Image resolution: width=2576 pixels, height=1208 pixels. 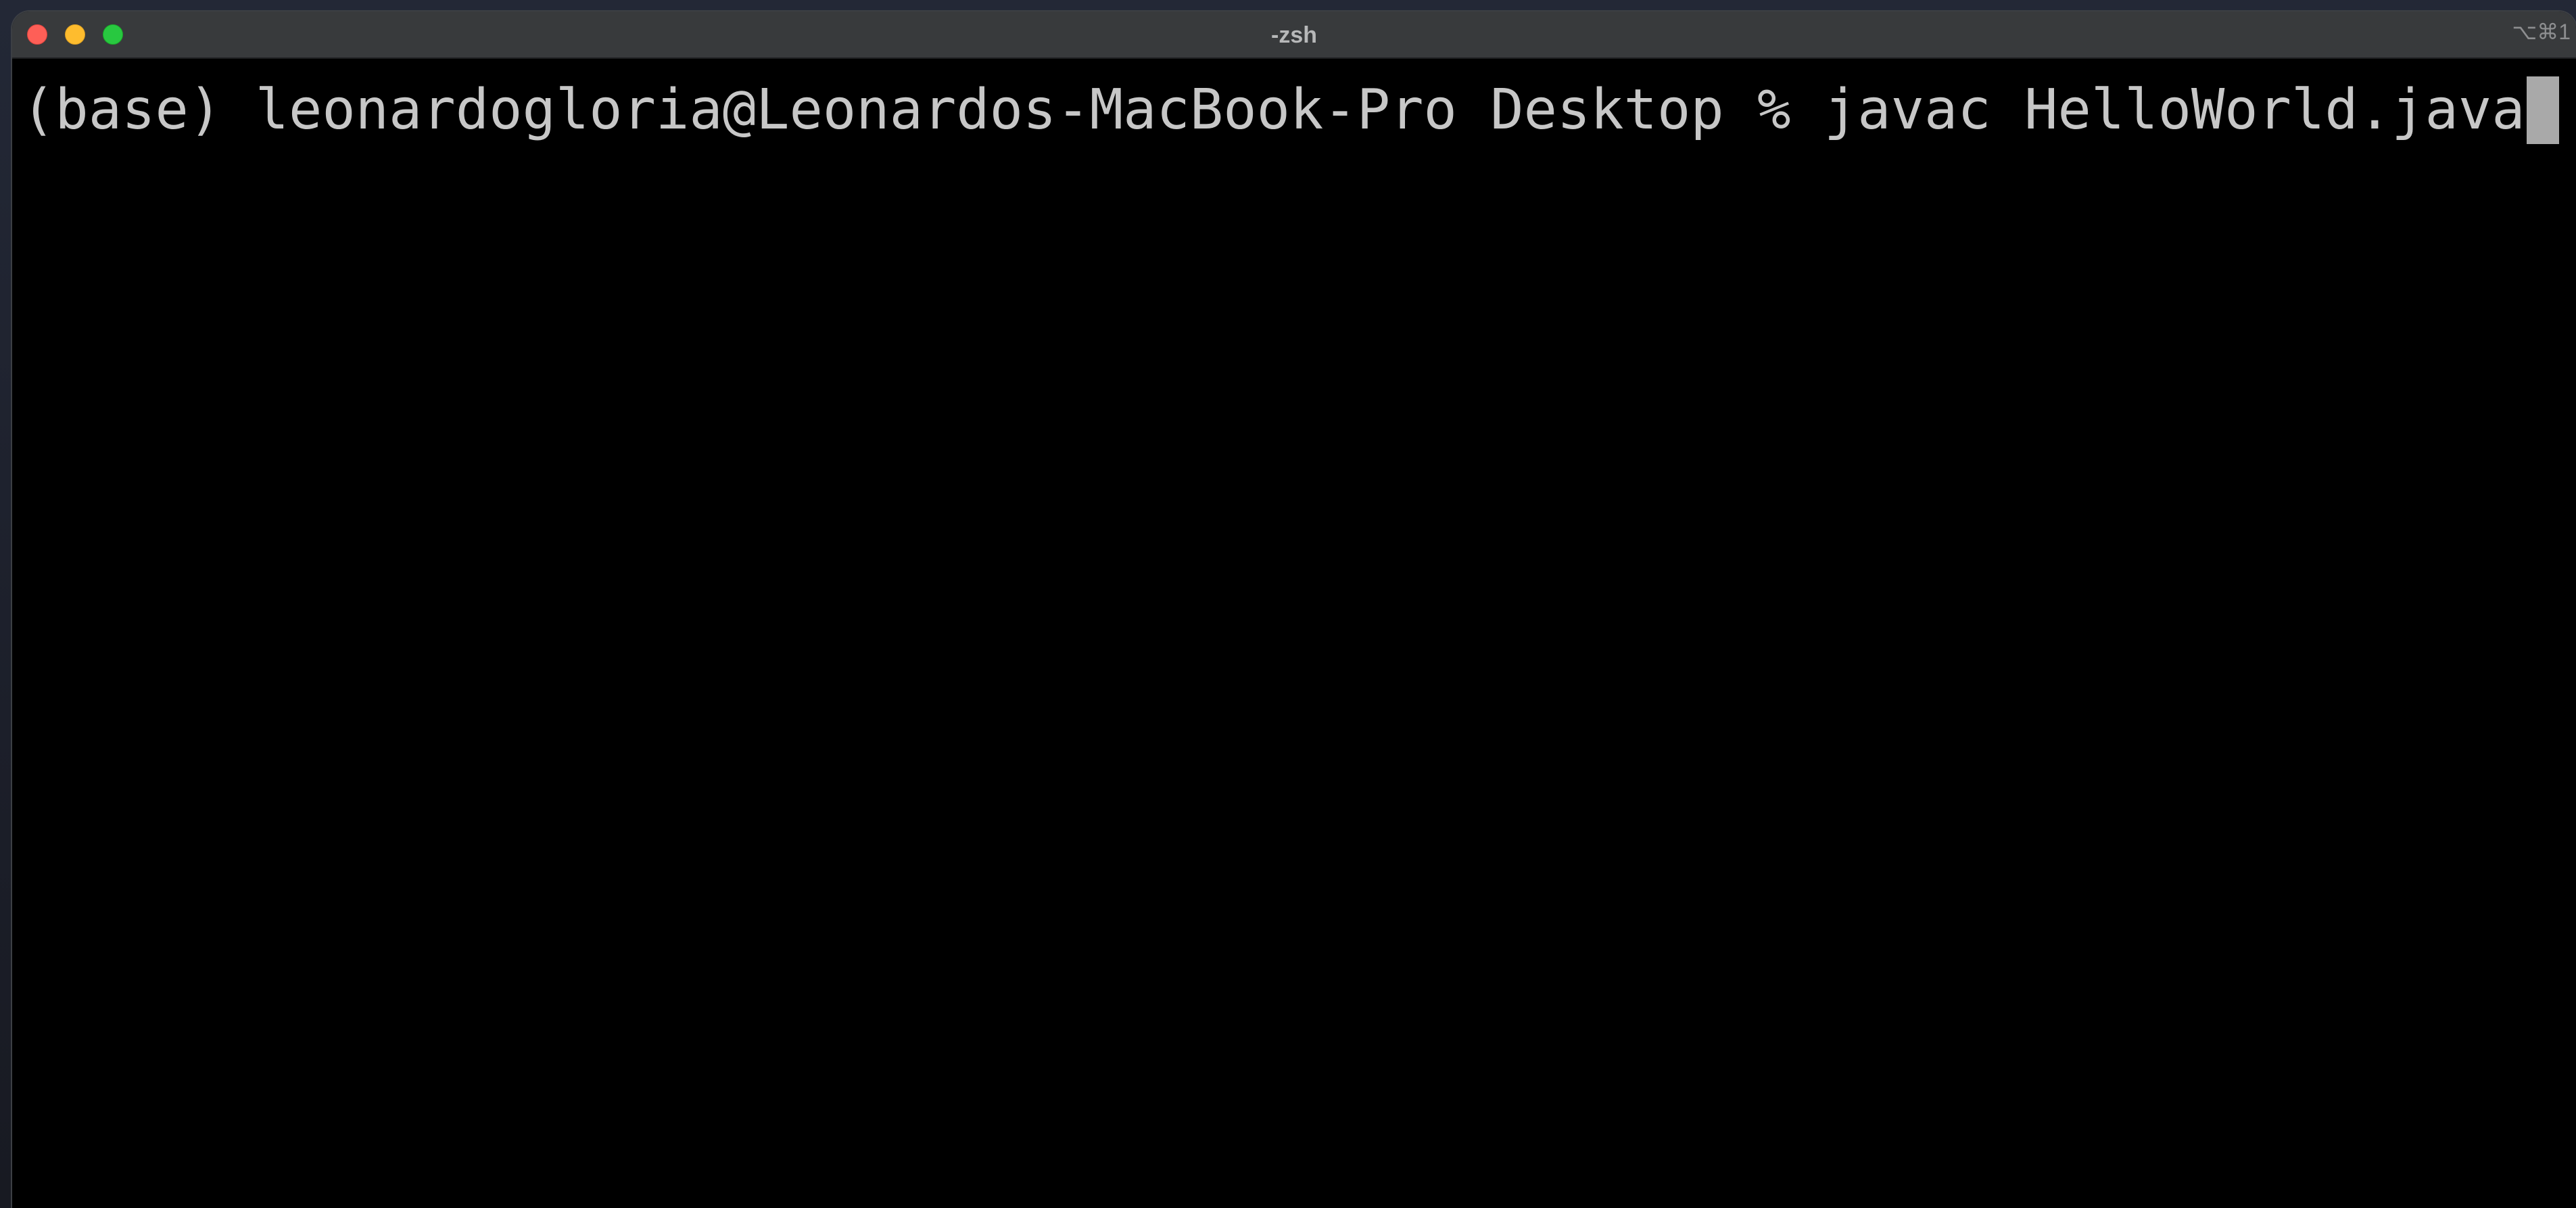 I want to click on typed-command: javac HelloWorld.java, so click(x=2174, y=110).